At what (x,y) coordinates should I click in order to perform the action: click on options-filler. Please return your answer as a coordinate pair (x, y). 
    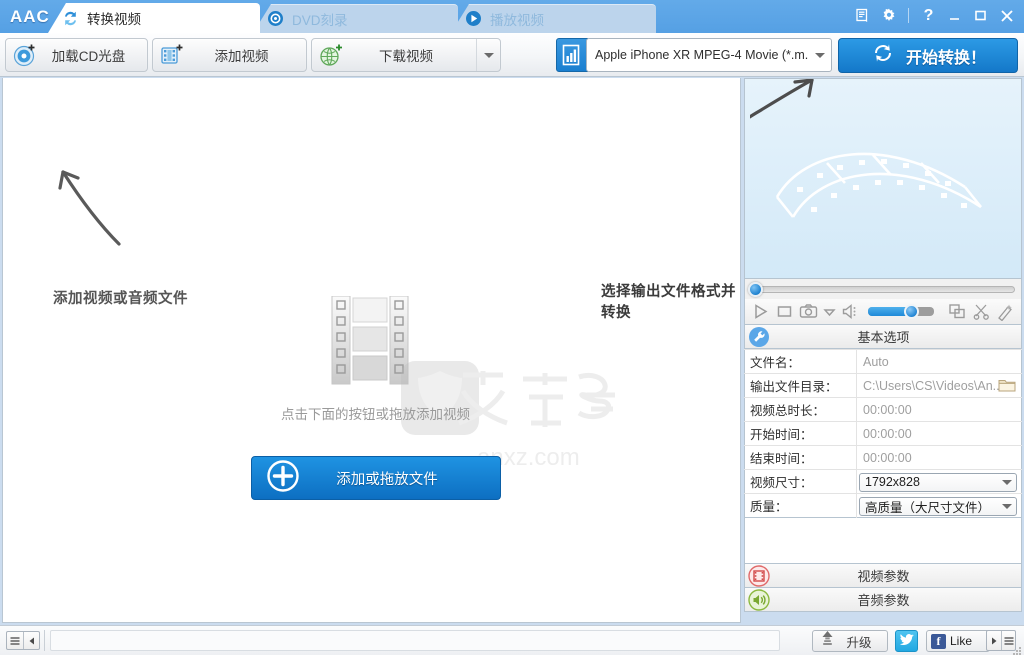
    Looking at the image, I should click on (883, 541).